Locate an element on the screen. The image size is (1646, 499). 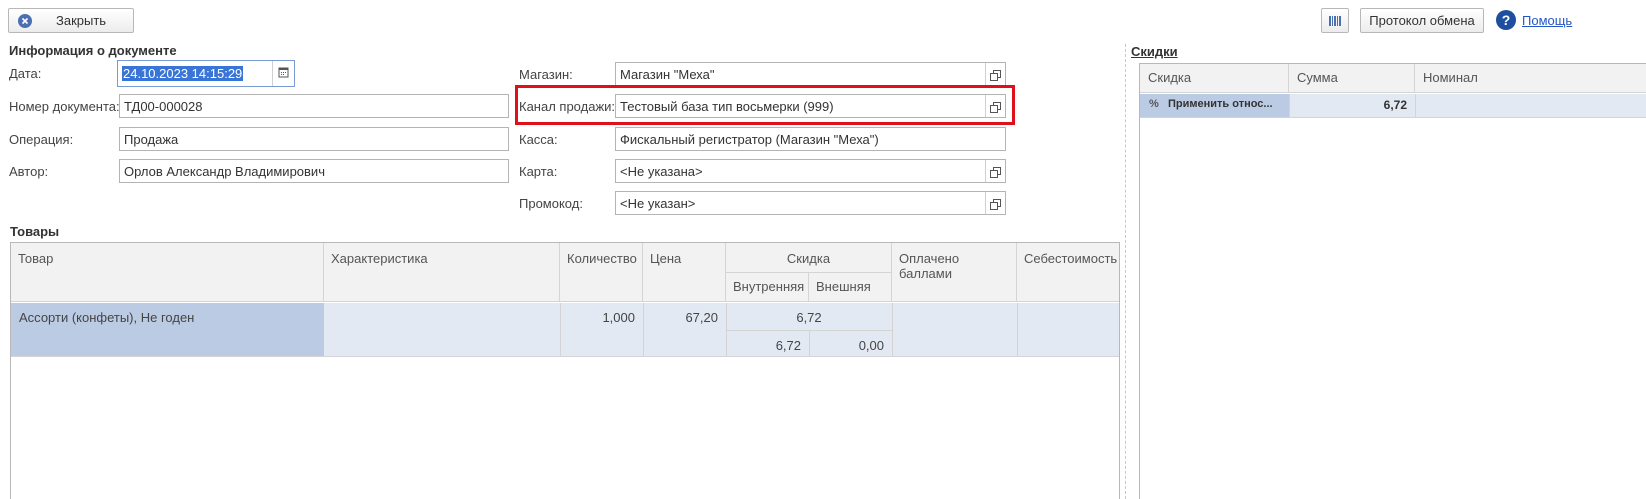
row-quantity: 1,000 is located at coordinates (618, 317).